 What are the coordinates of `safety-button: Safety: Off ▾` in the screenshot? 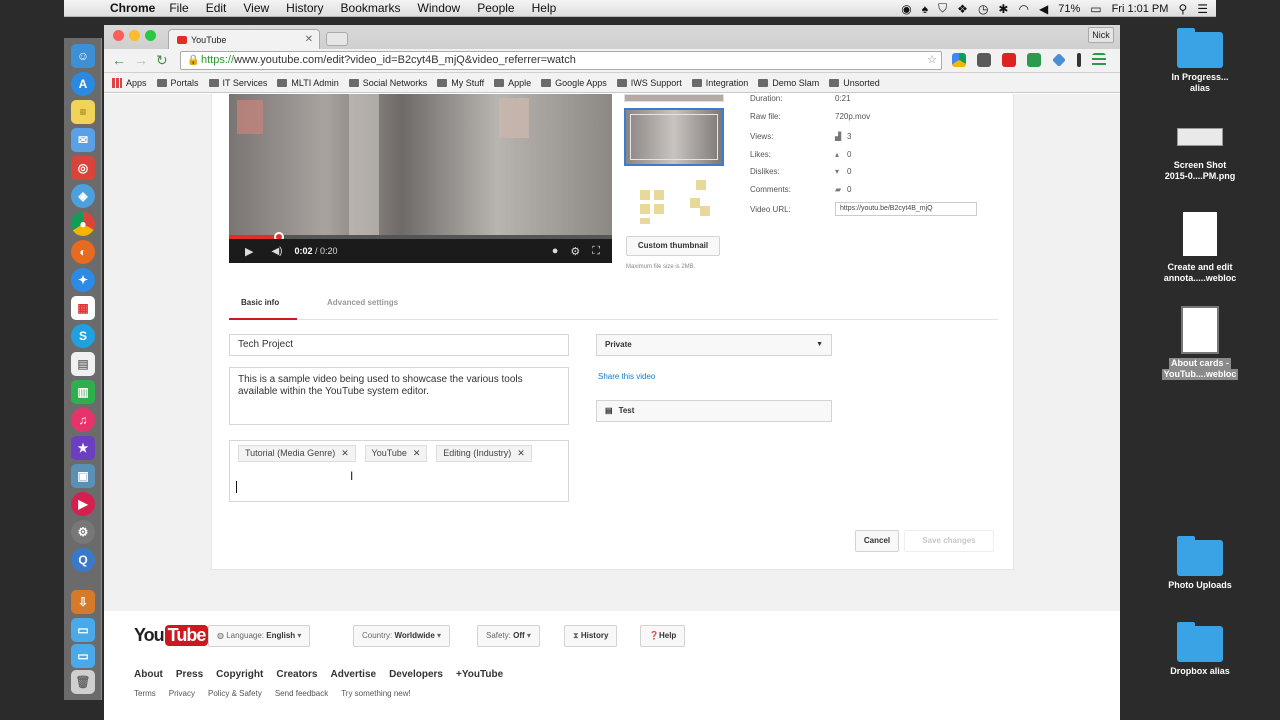 It's located at (508, 636).